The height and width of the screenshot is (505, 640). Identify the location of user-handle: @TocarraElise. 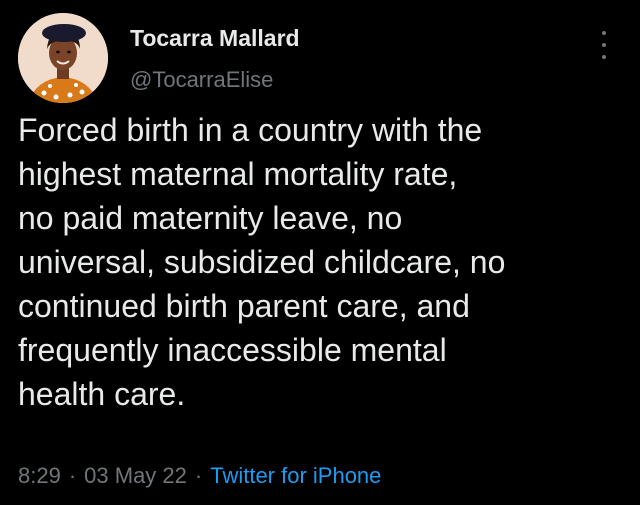
(215, 80).